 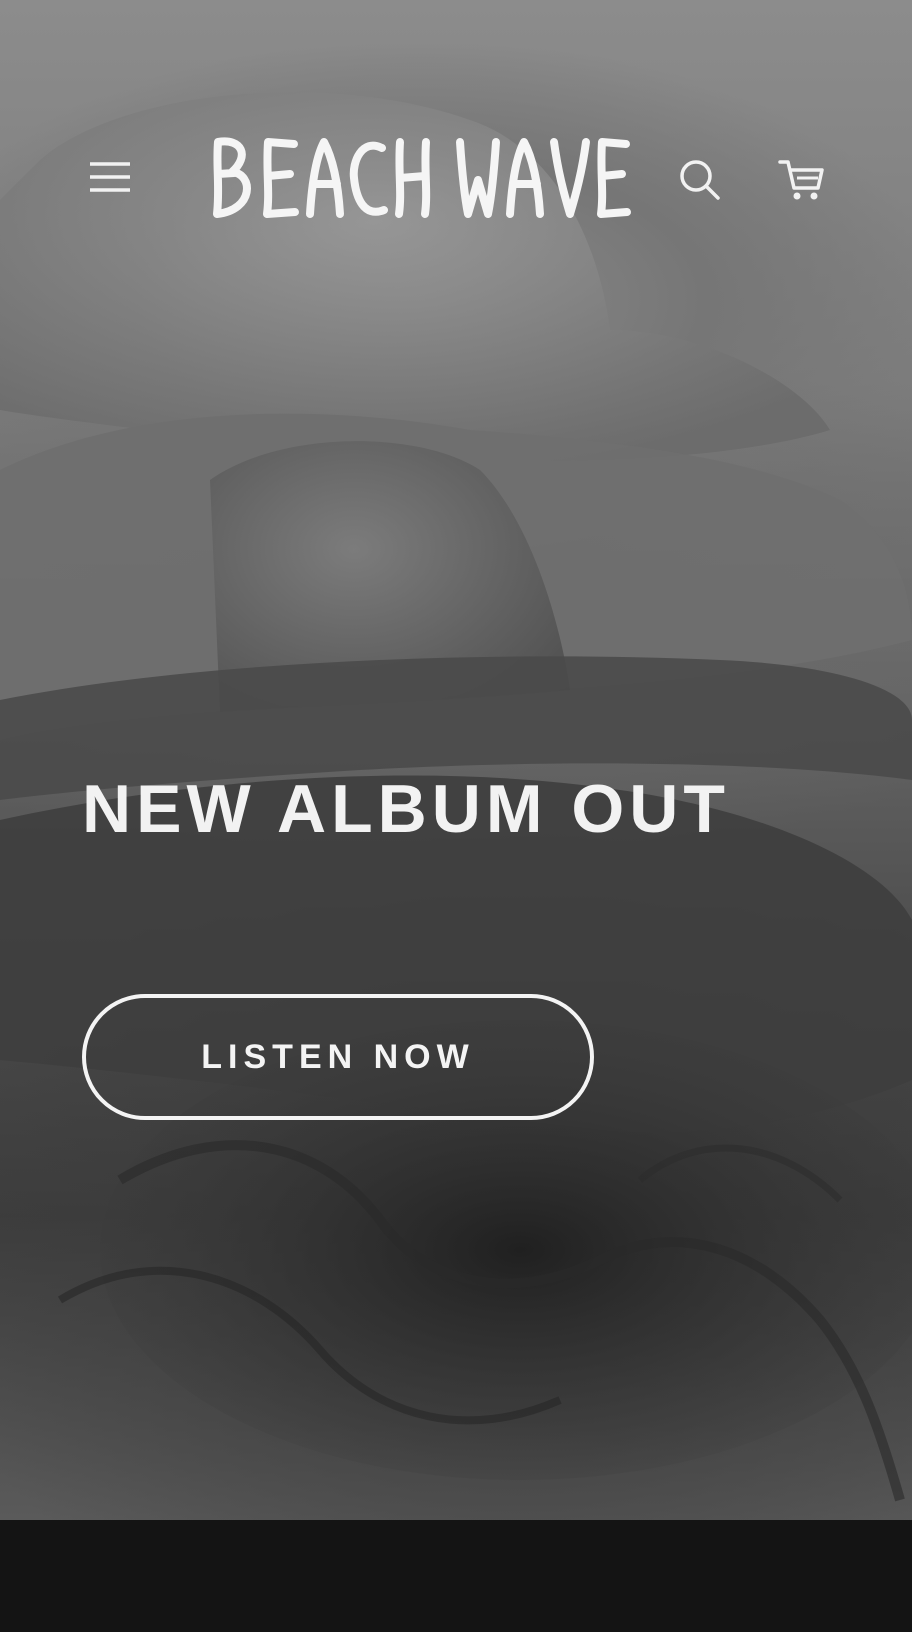 I want to click on site-header, so click(x=456, y=180).